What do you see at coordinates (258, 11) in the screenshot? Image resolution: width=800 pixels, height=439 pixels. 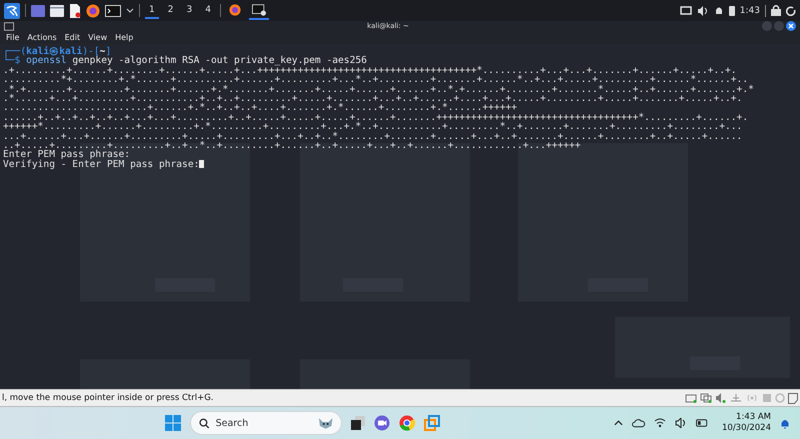 I see `terminal-task-button` at bounding box center [258, 11].